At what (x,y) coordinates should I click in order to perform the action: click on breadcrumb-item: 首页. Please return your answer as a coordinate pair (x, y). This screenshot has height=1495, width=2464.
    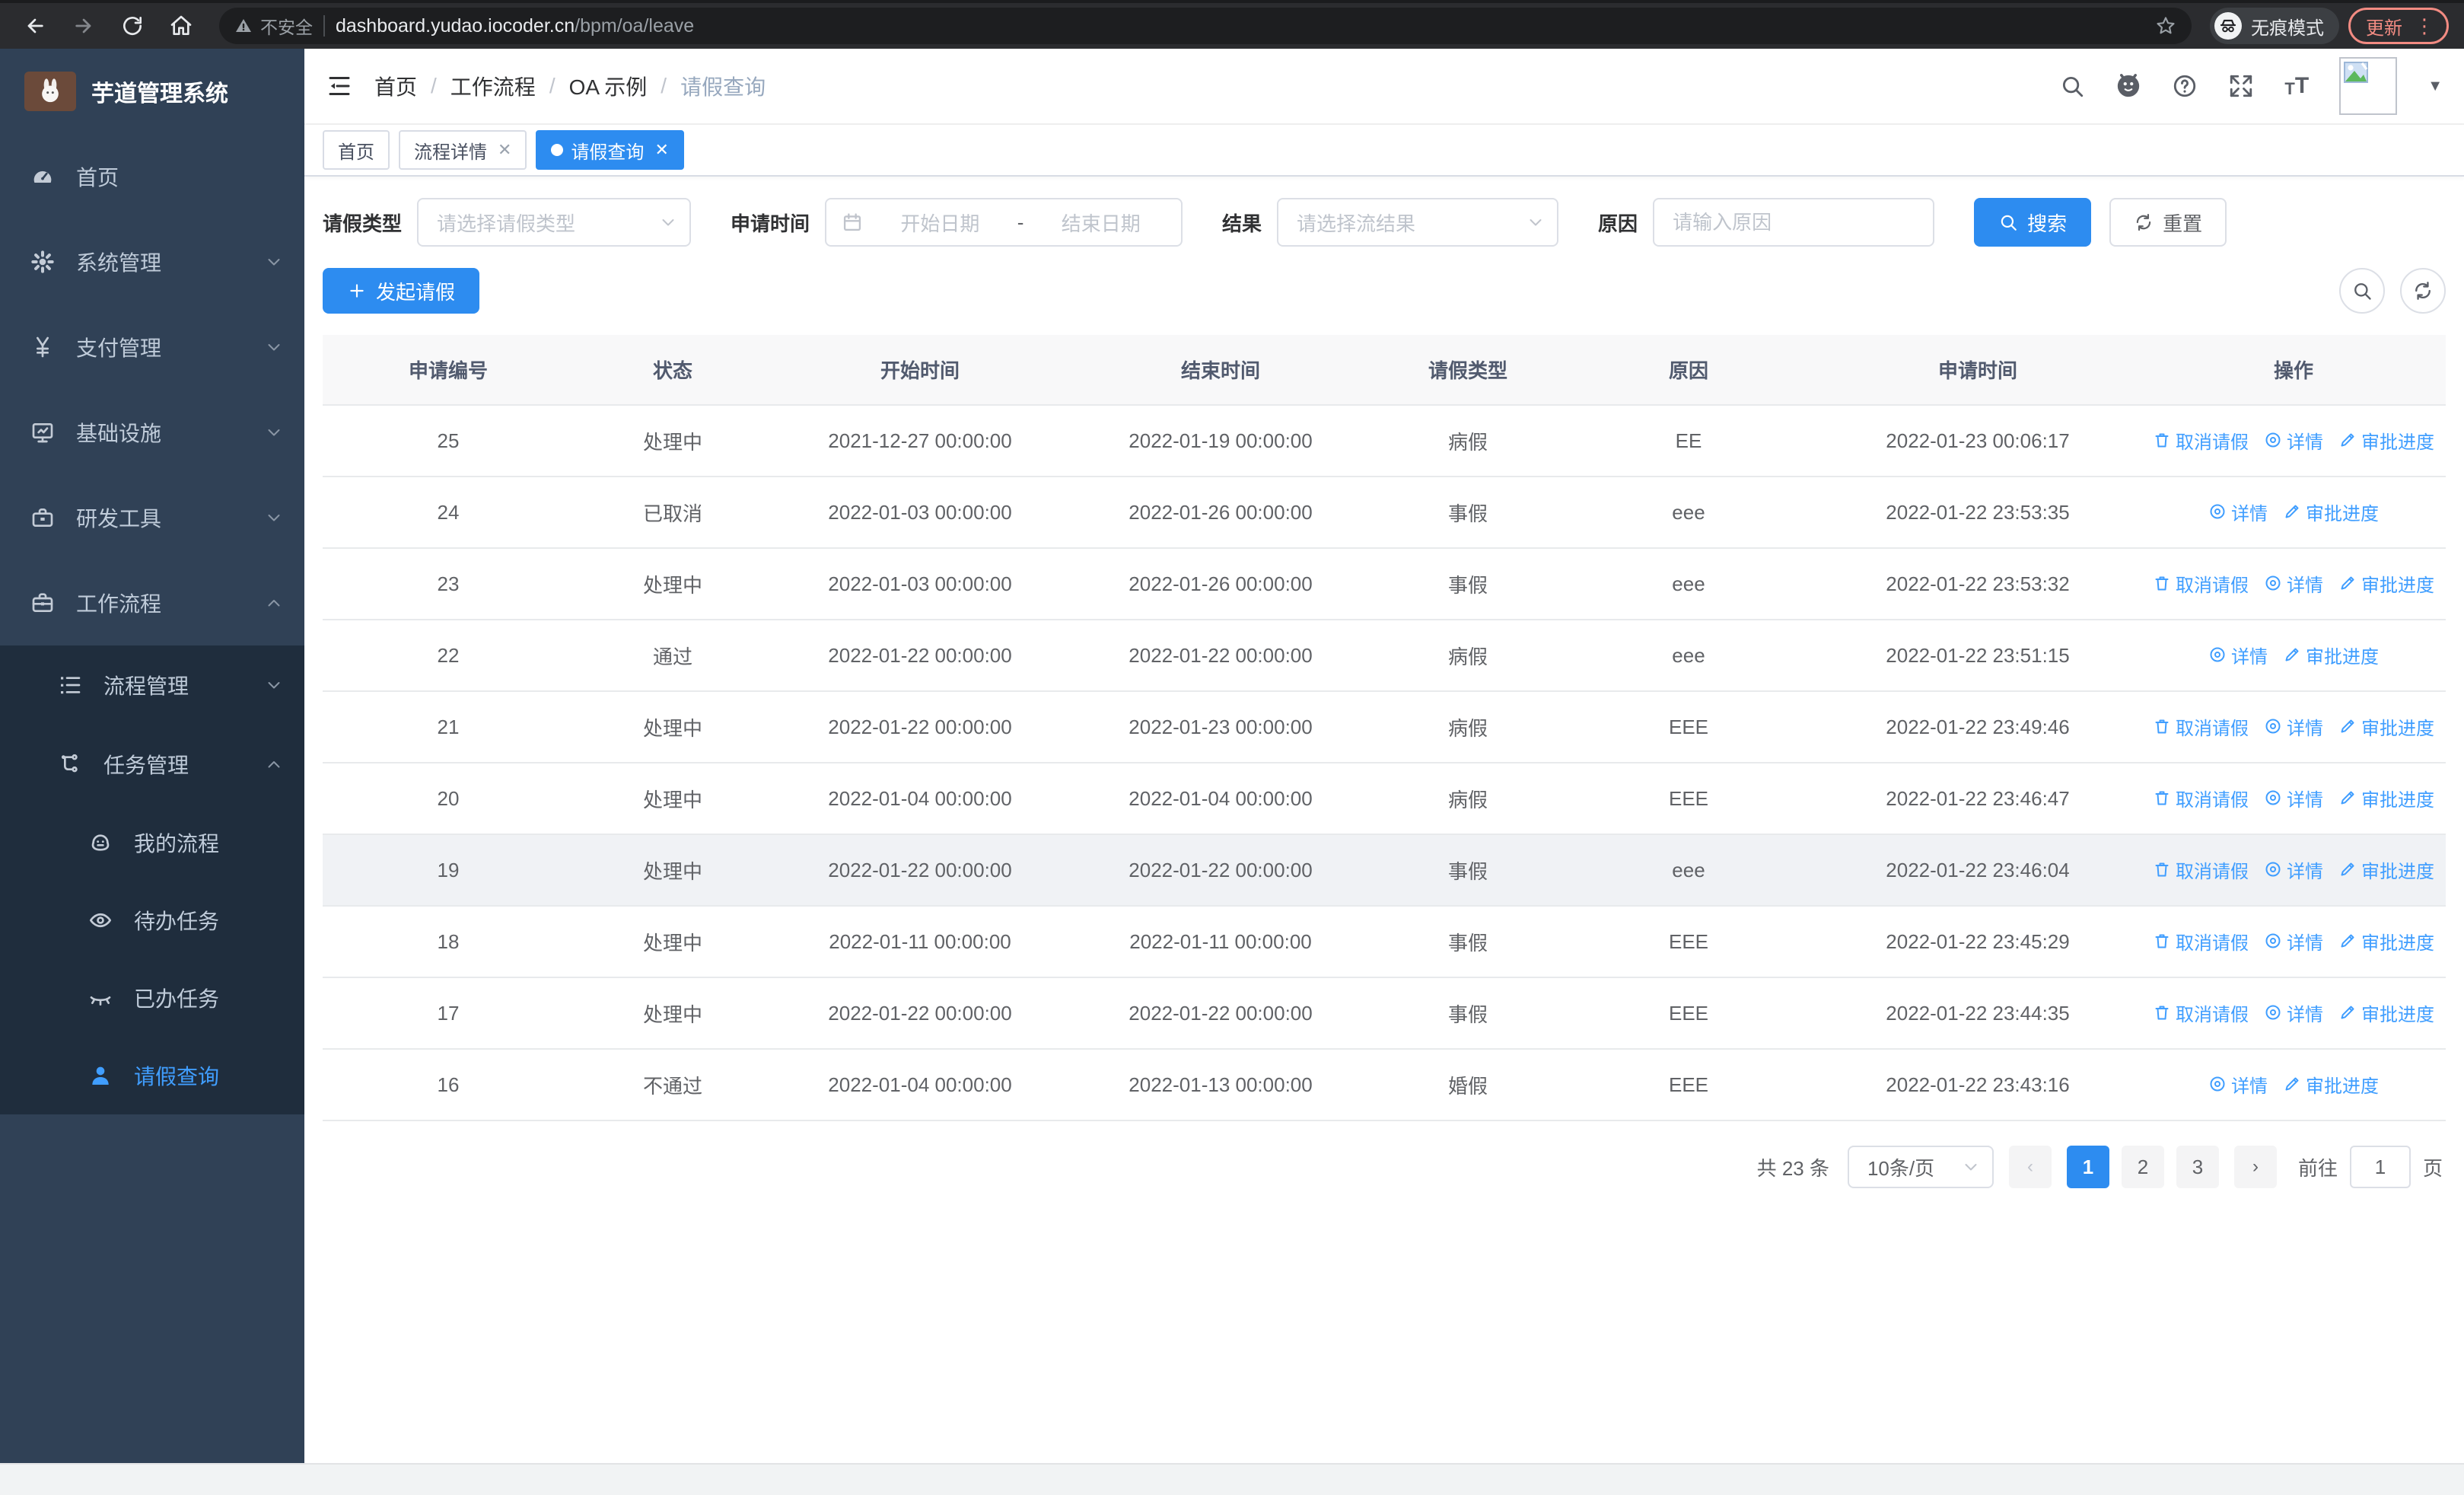
    Looking at the image, I should click on (395, 86).